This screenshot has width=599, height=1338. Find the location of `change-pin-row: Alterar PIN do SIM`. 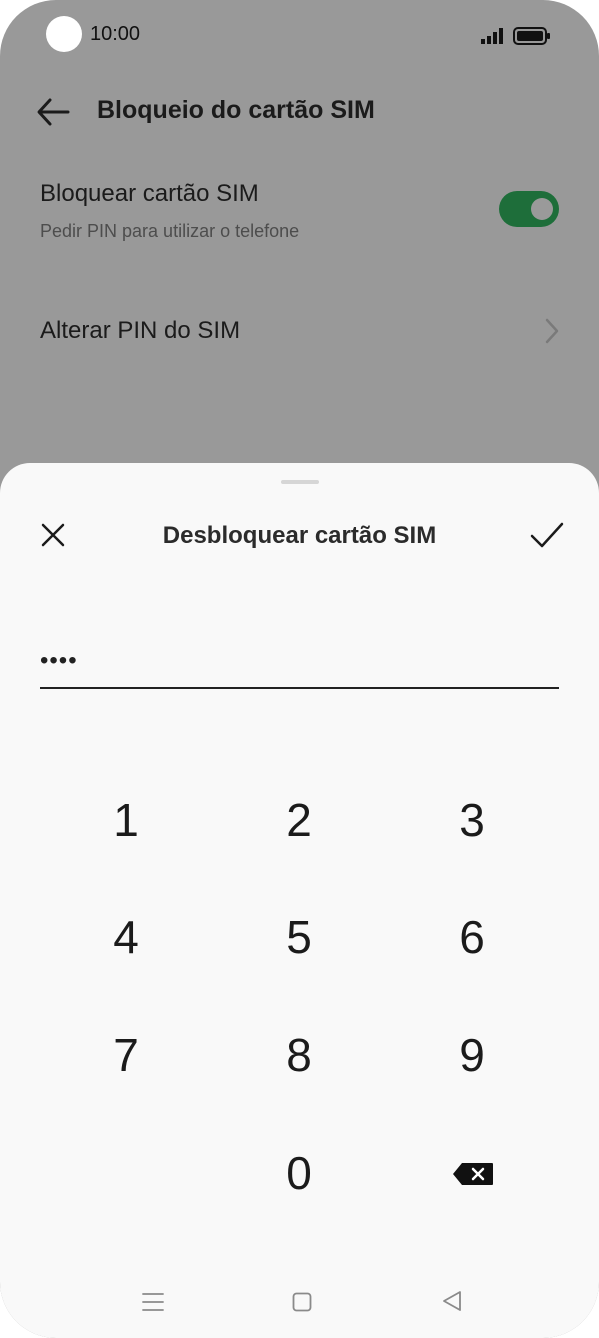

change-pin-row: Alterar PIN do SIM is located at coordinates (300, 334).